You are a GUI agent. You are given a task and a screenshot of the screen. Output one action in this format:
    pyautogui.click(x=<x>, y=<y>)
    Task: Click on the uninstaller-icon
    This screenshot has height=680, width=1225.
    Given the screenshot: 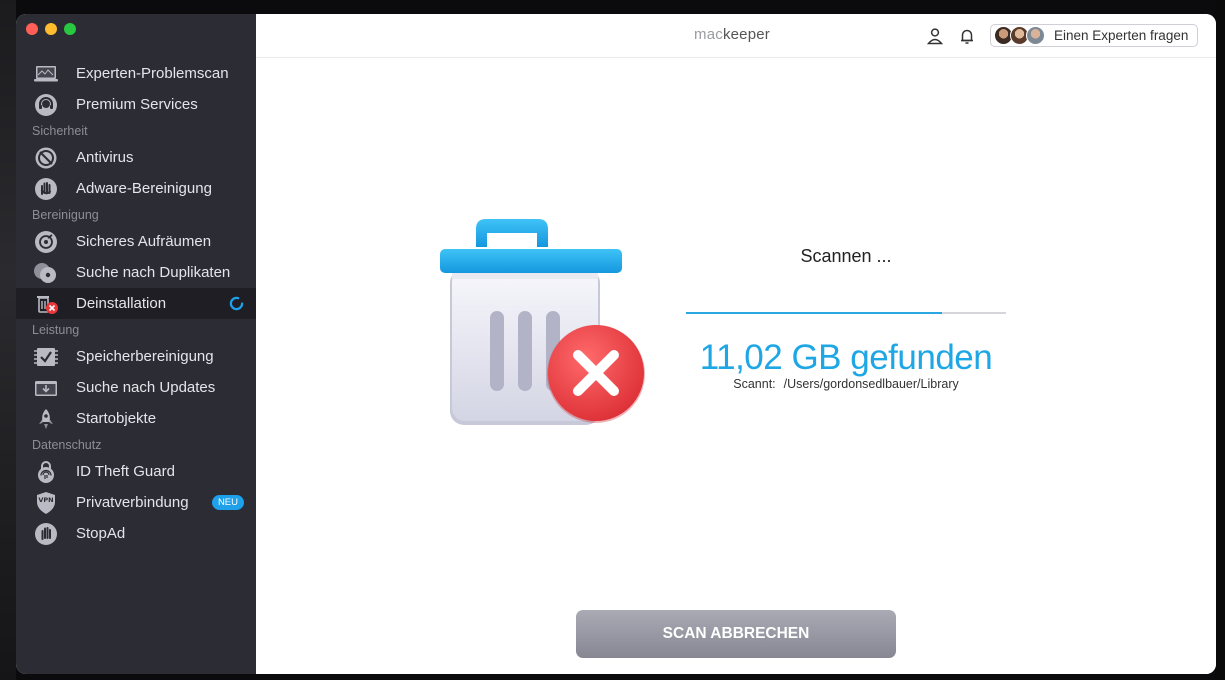 What is the action you would take?
    pyautogui.click(x=46, y=304)
    